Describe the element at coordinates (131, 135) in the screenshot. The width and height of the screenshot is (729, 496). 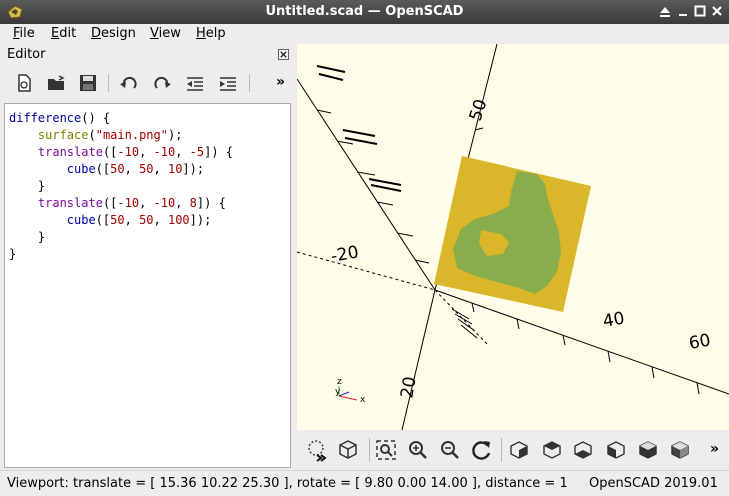
I see `code-token: "main.png"` at that location.